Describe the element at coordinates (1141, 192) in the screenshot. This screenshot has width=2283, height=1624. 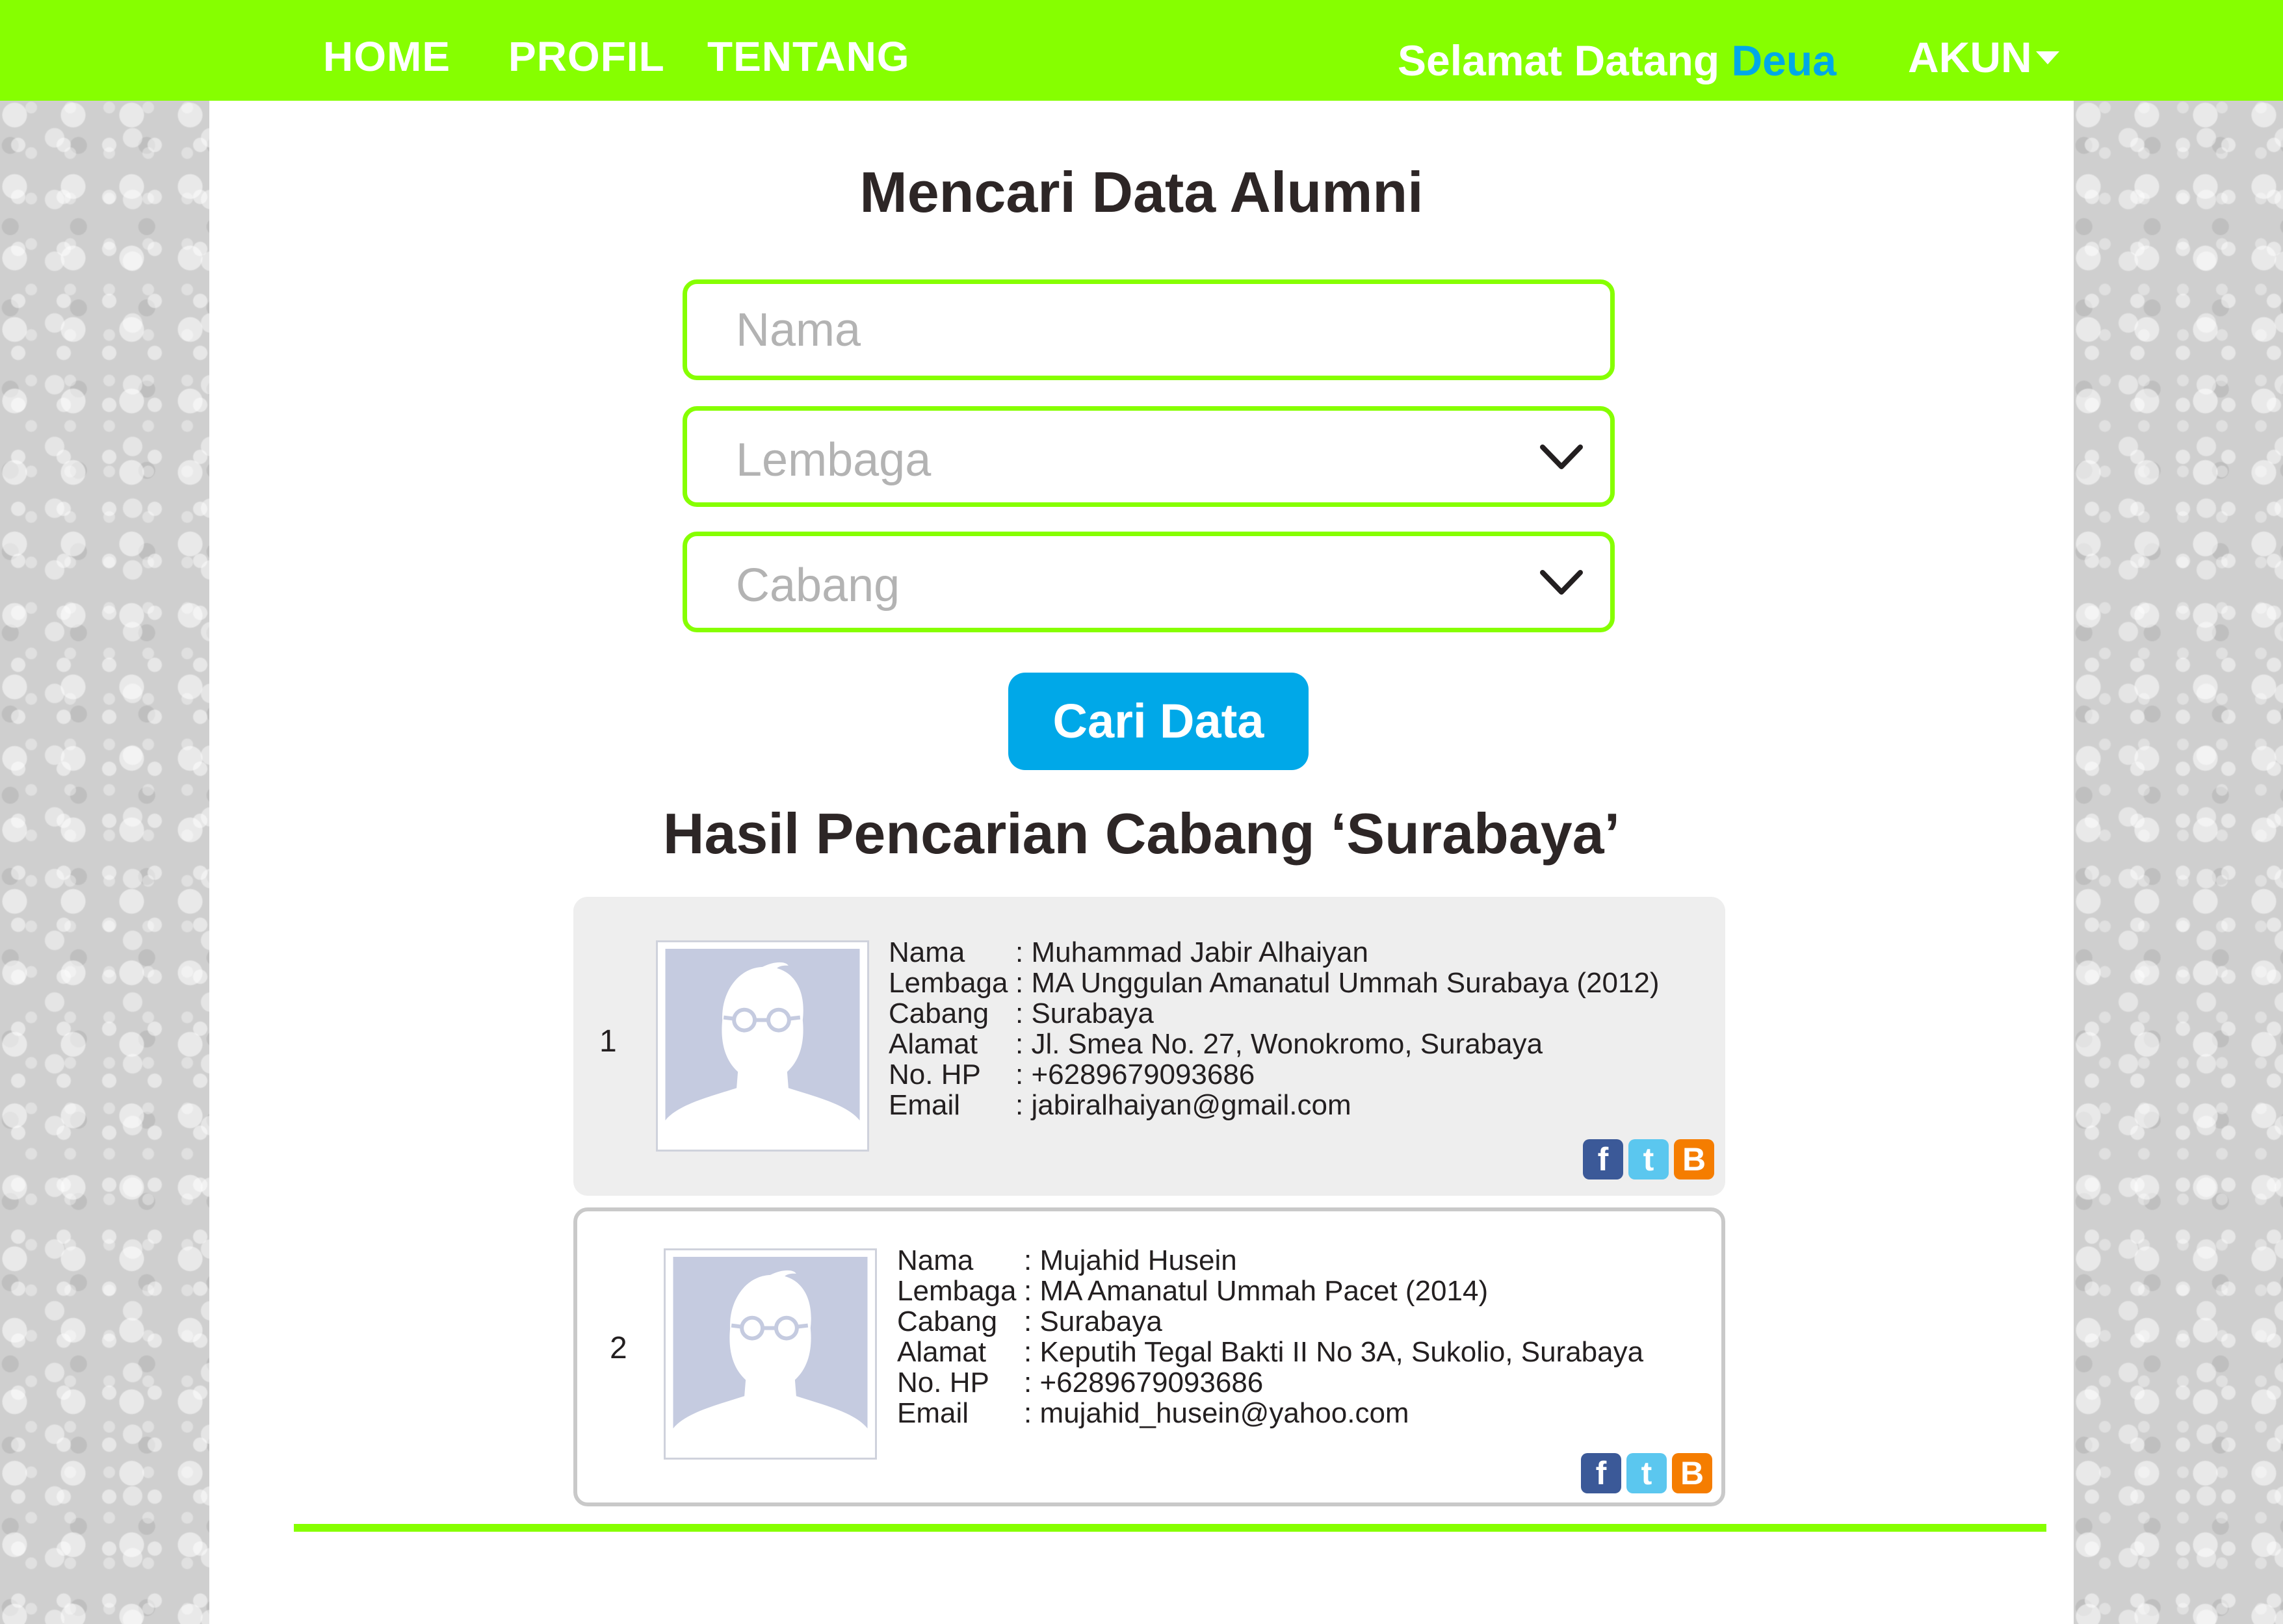
I see `page-title: Mencari Data Alumni` at that location.